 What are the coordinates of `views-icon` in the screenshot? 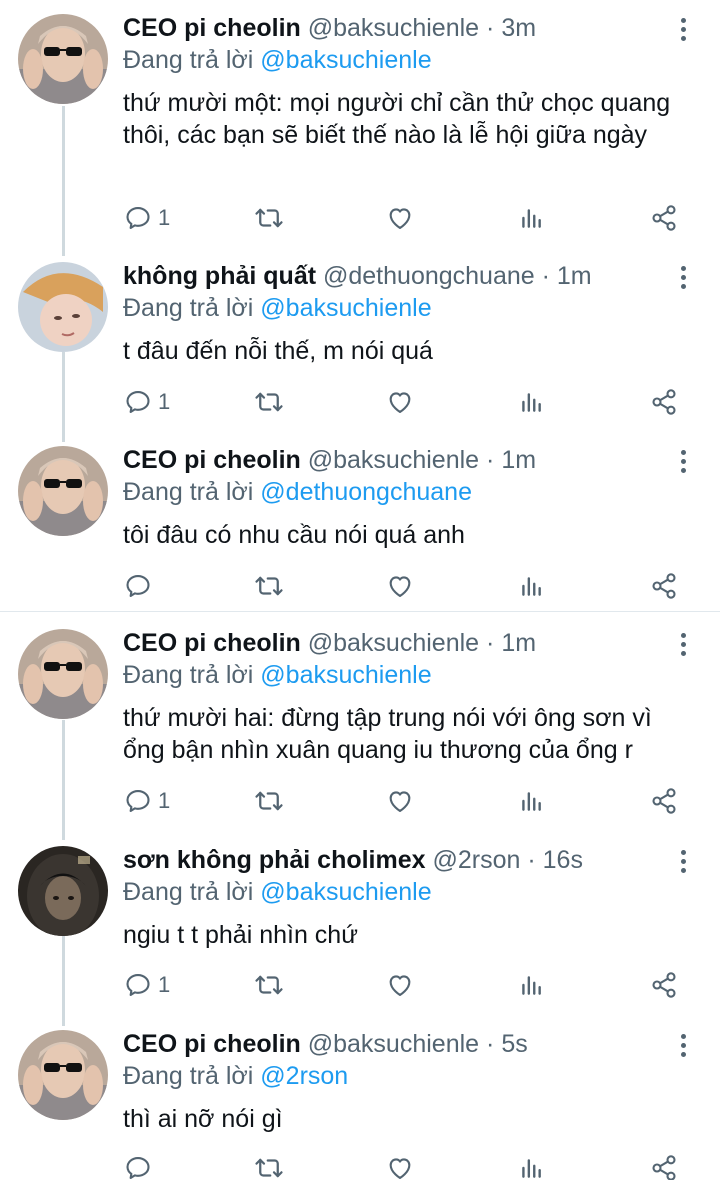 It's located at (531, 1167).